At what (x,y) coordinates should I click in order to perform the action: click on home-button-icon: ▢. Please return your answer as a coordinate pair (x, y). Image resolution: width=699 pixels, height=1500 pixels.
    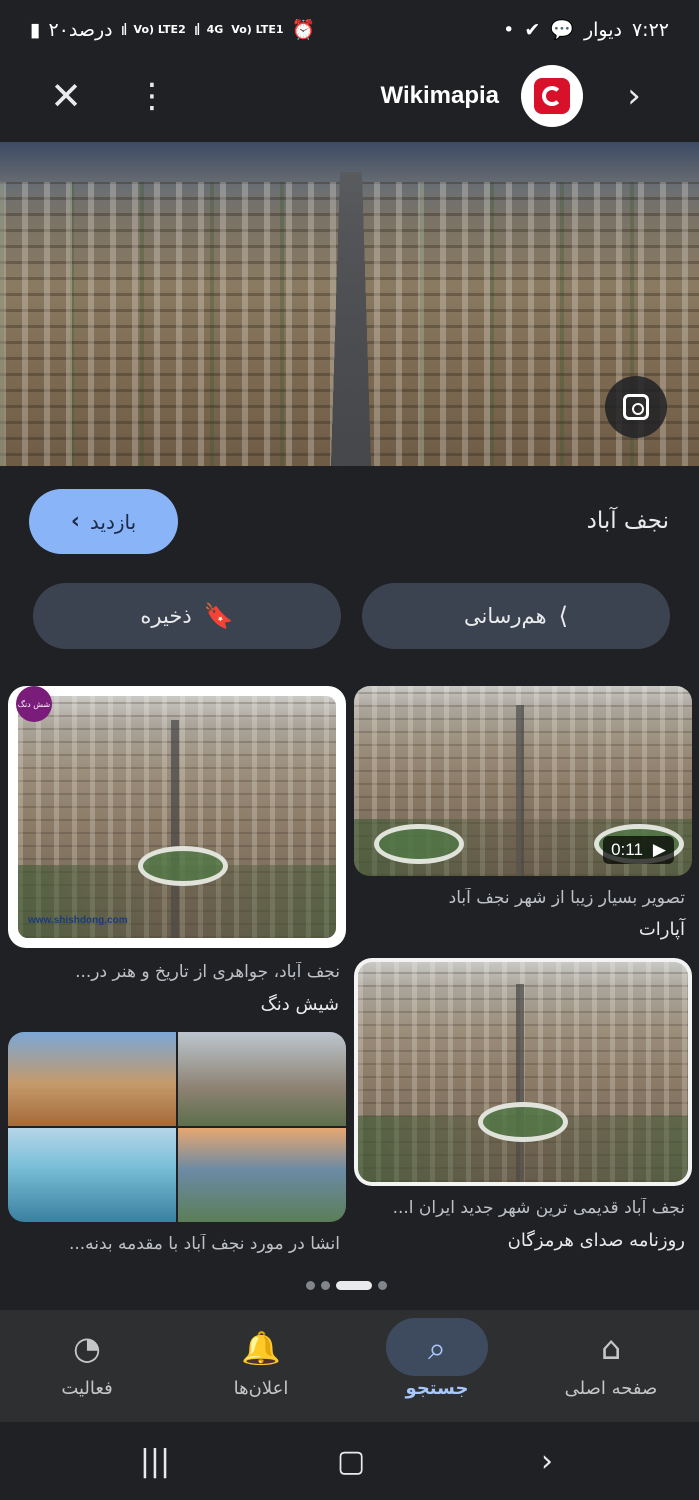
    Looking at the image, I should click on (351, 1462).